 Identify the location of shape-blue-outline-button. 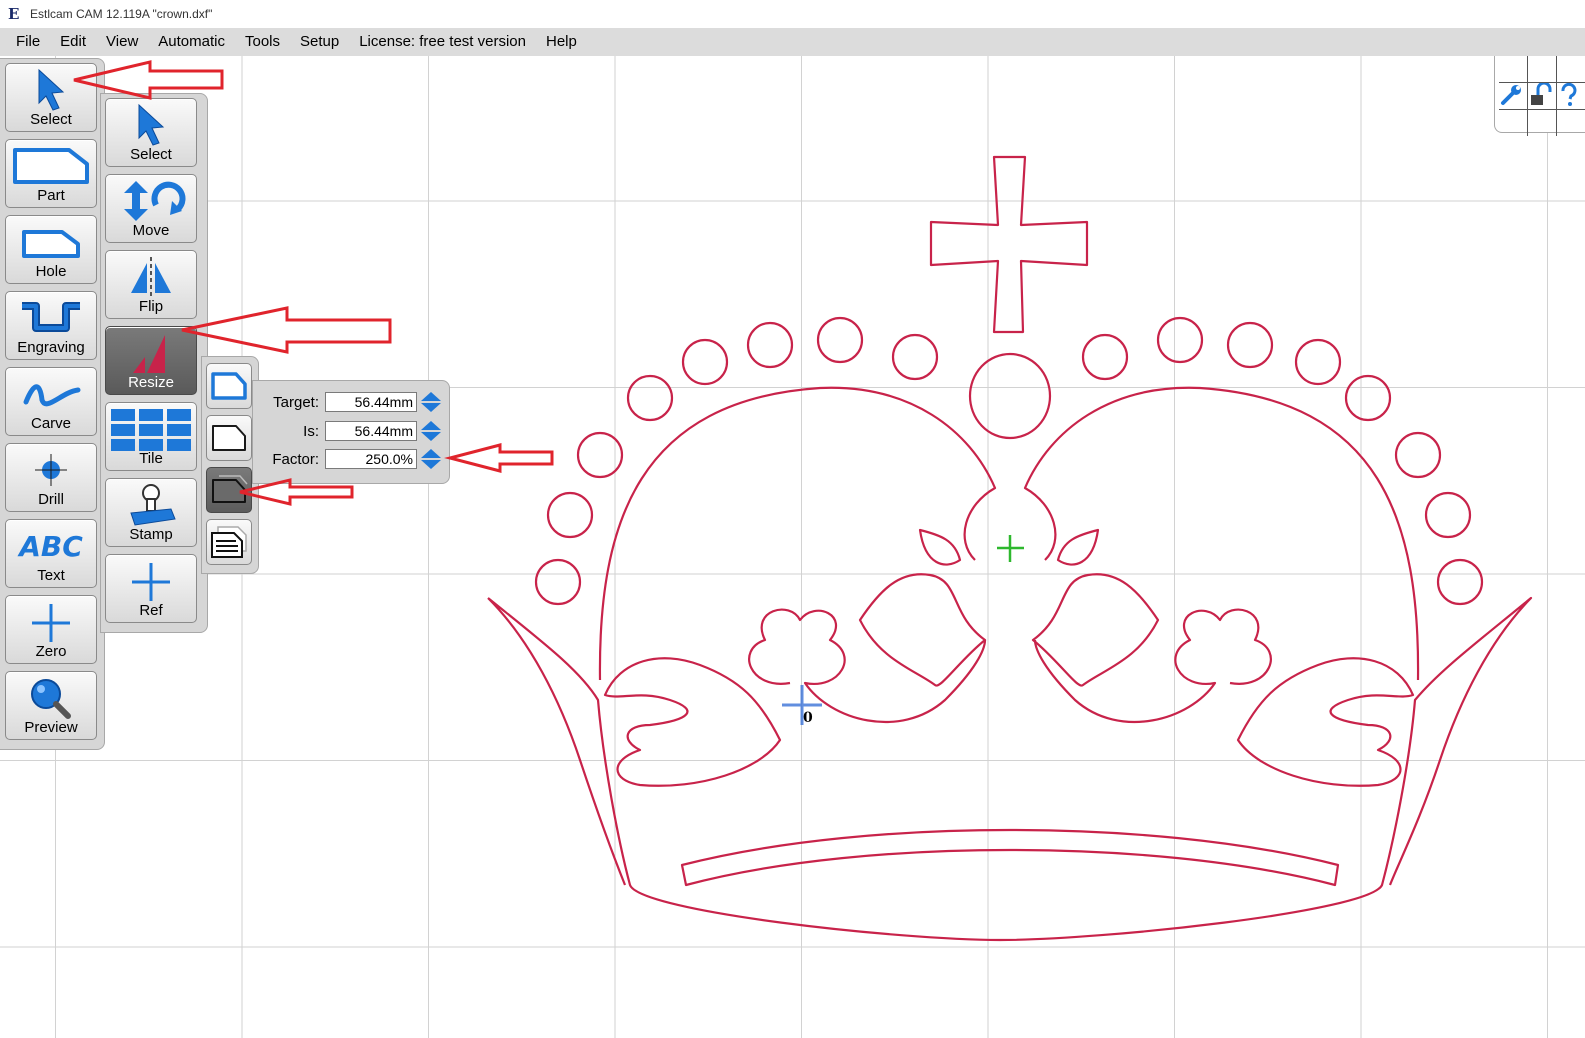
(229, 386).